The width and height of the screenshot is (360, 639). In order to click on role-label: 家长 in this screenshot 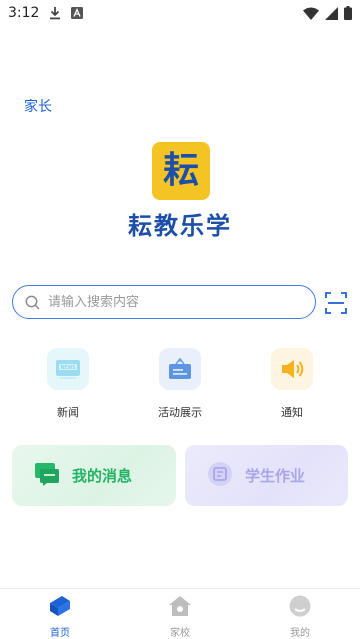, I will do `click(38, 107)`.